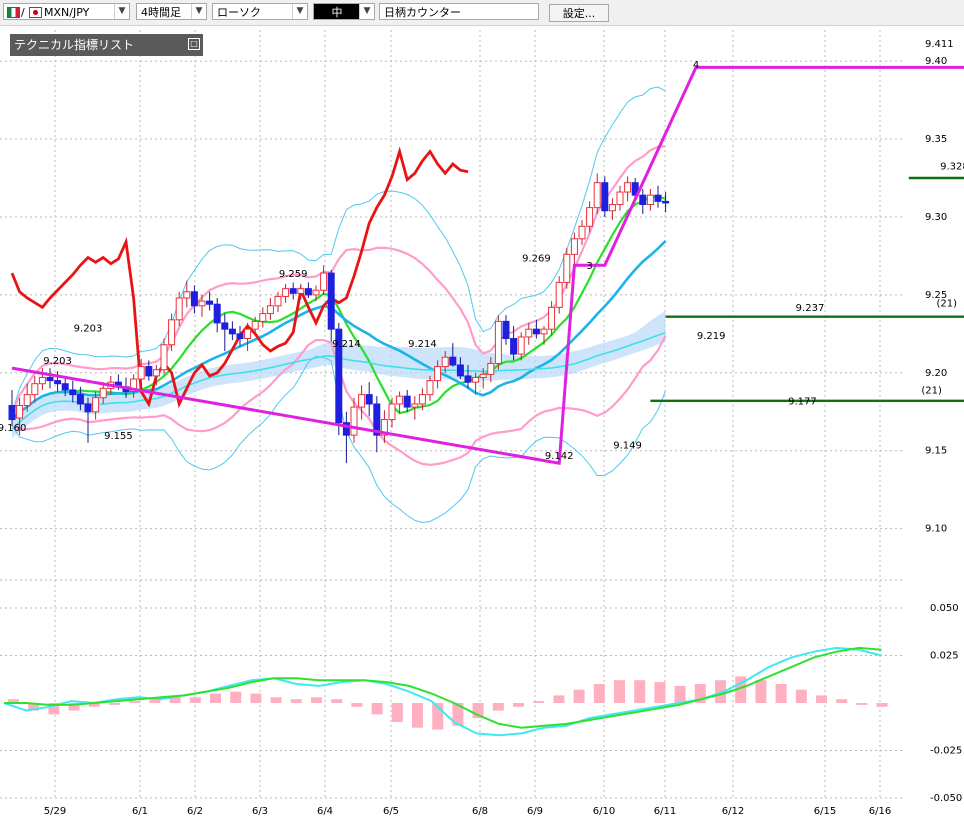  What do you see at coordinates (936, 61) in the screenshot?
I see `y-tick-label: 9.40` at bounding box center [936, 61].